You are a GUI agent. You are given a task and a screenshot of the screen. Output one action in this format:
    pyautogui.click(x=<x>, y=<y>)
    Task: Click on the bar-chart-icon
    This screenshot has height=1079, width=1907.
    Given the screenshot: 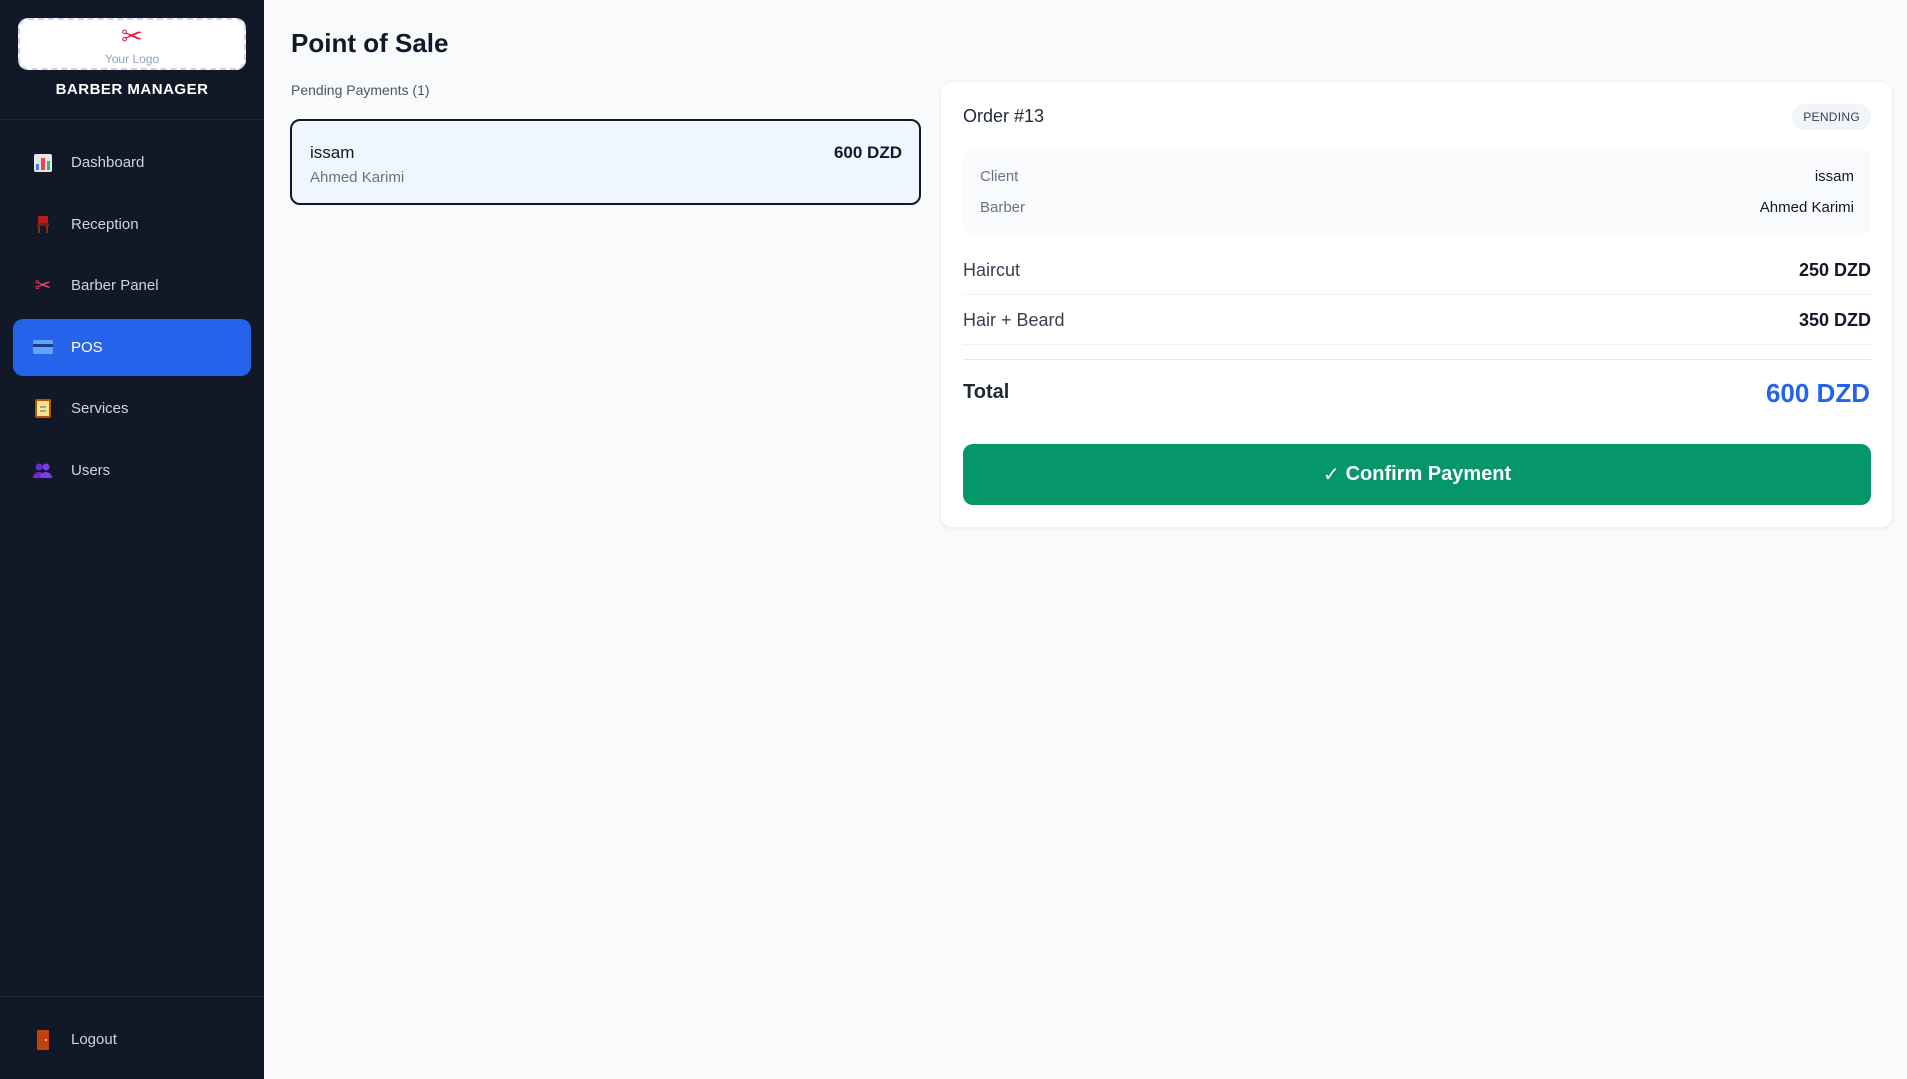 What is the action you would take?
    pyautogui.click(x=43, y=163)
    